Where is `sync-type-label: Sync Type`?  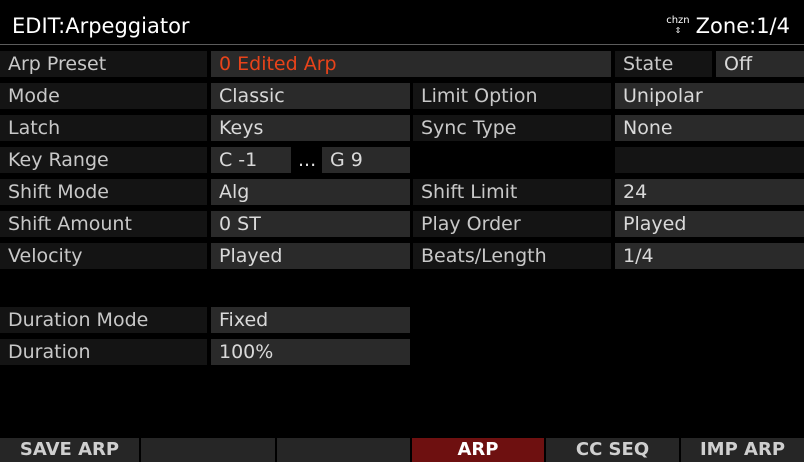
sync-type-label: Sync Type is located at coordinates (512, 128).